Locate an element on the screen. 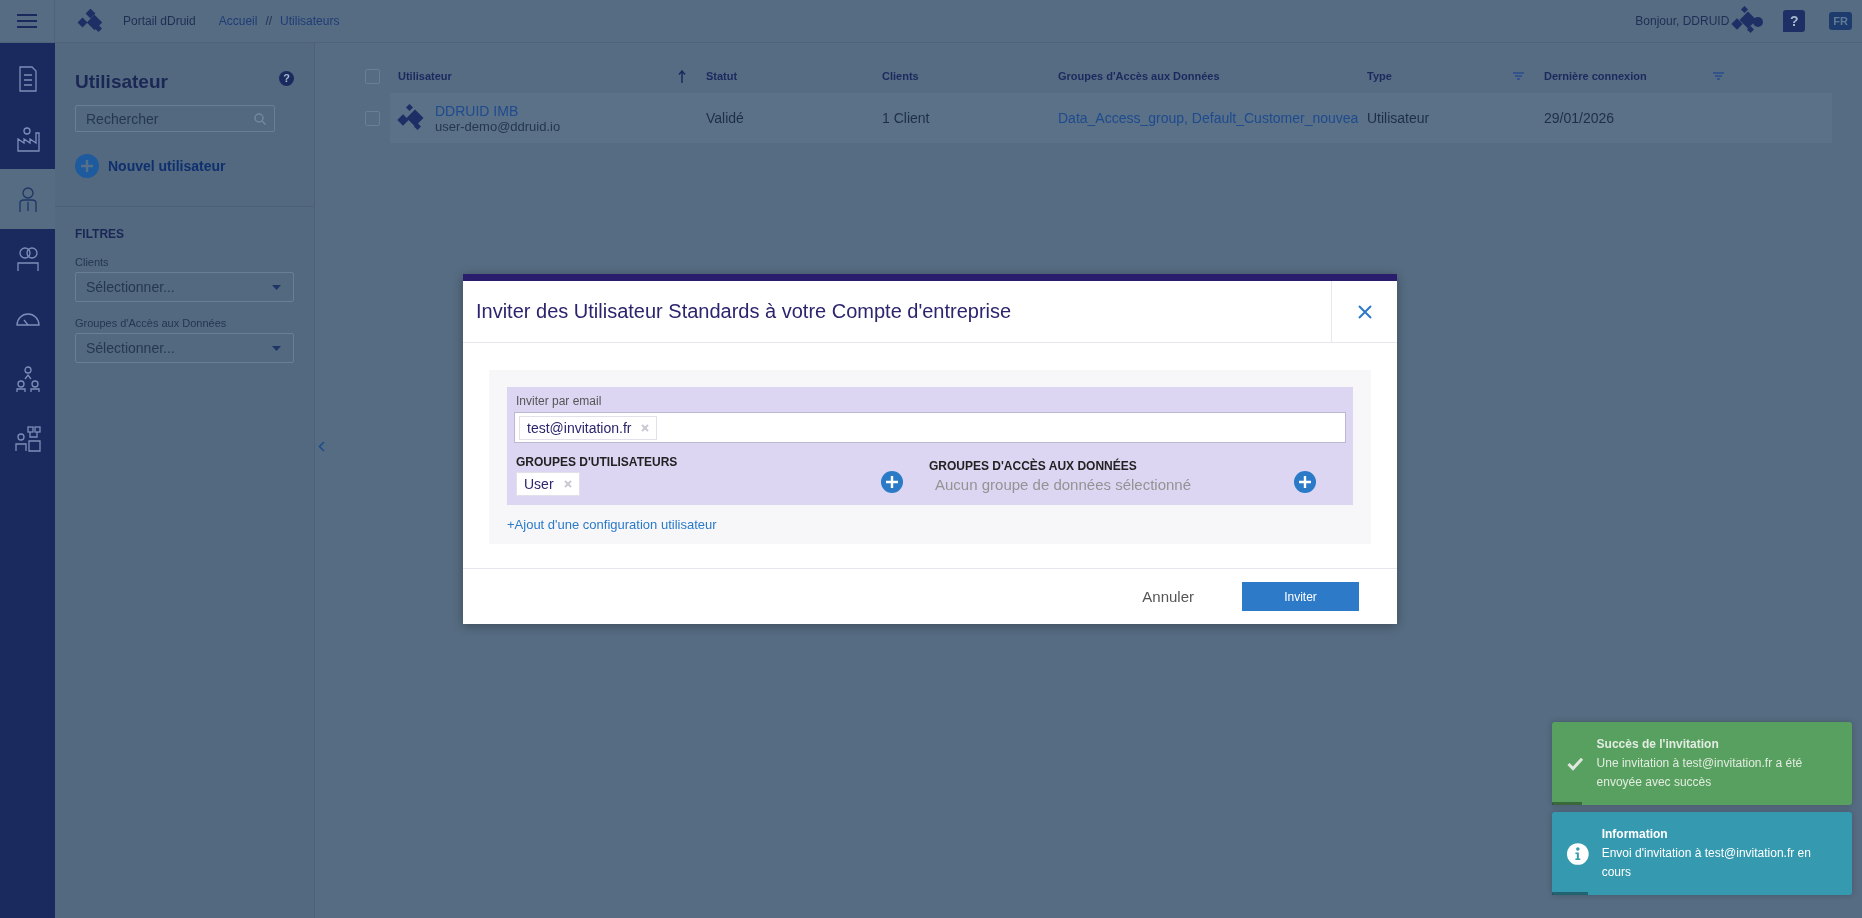 This screenshot has width=1862, height=918. data-groups-link: Data_Access_group, Default_Customer_nouvea is located at coordinates (1212, 118).